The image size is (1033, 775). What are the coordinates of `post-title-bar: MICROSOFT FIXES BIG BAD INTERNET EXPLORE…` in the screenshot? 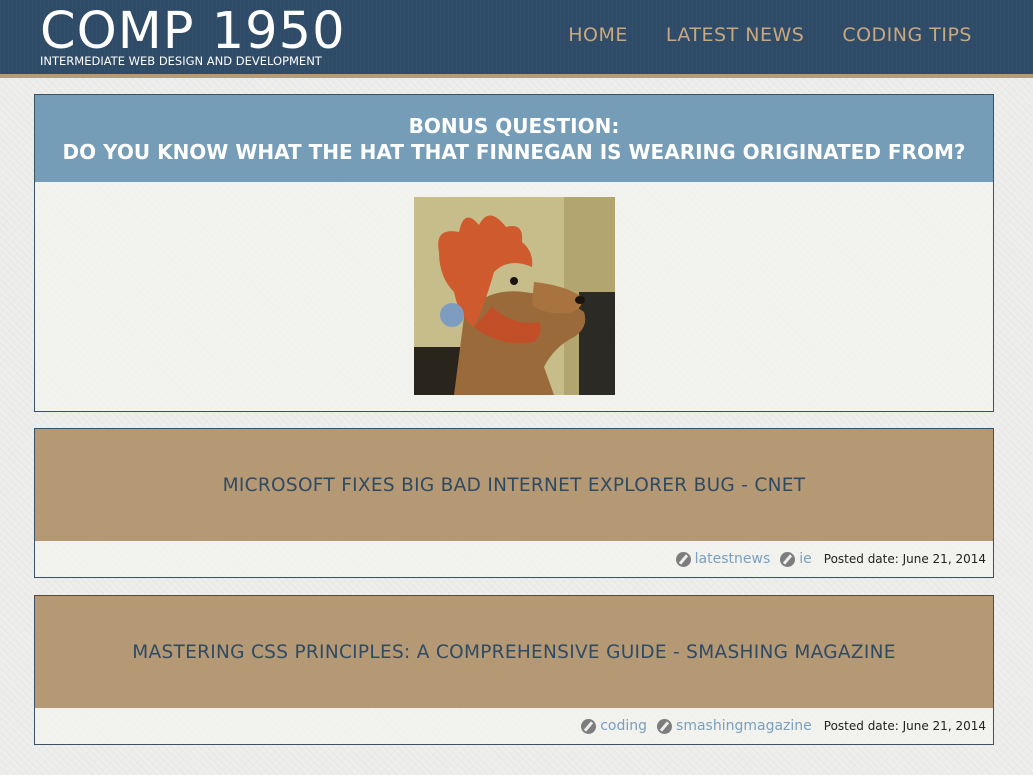 It's located at (514, 485).